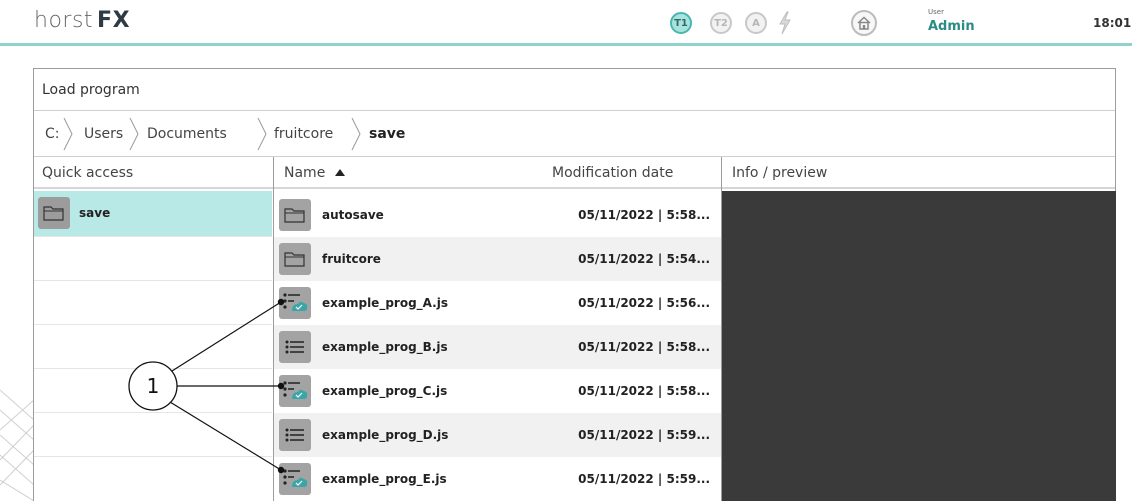  What do you see at coordinates (114, 20) in the screenshot?
I see `brand-bold: FX` at bounding box center [114, 20].